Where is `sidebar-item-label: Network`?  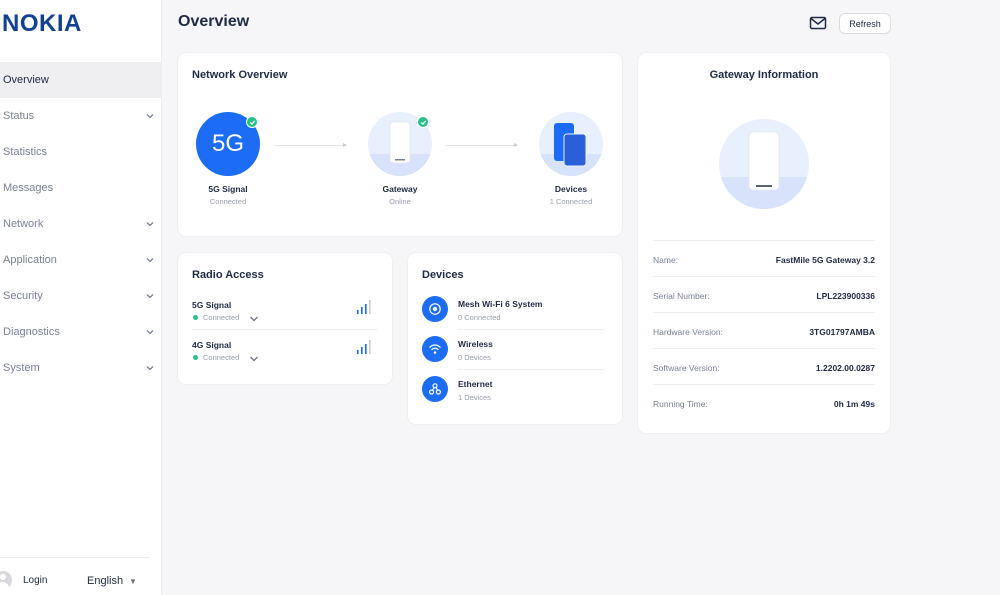
sidebar-item-label: Network is located at coordinates (23, 224).